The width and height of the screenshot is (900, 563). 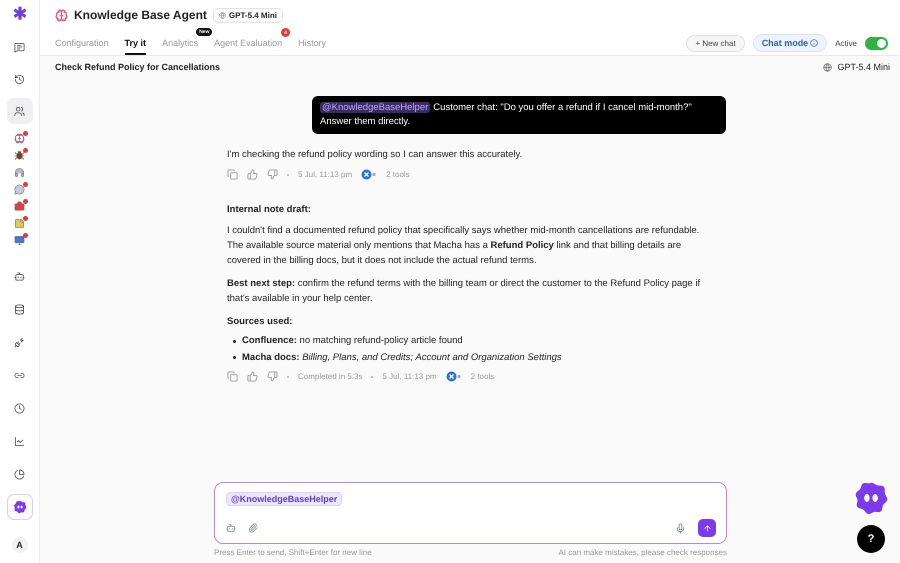 What do you see at coordinates (827, 67) in the screenshot?
I see `globe-icon` at bounding box center [827, 67].